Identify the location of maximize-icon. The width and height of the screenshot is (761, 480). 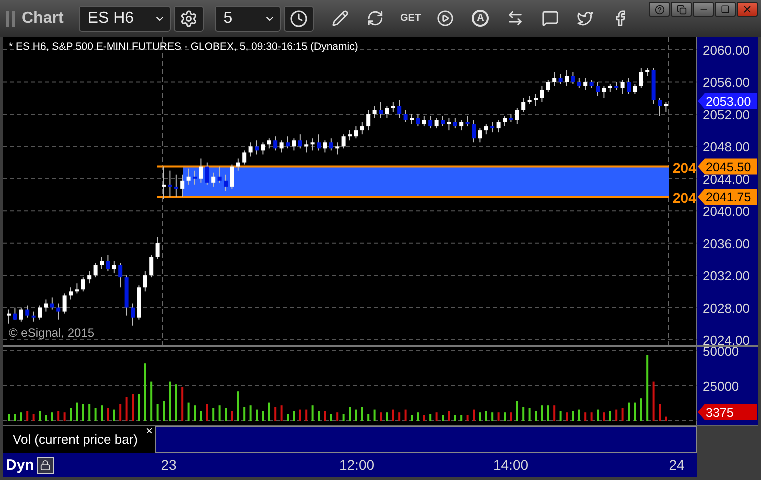
(725, 9).